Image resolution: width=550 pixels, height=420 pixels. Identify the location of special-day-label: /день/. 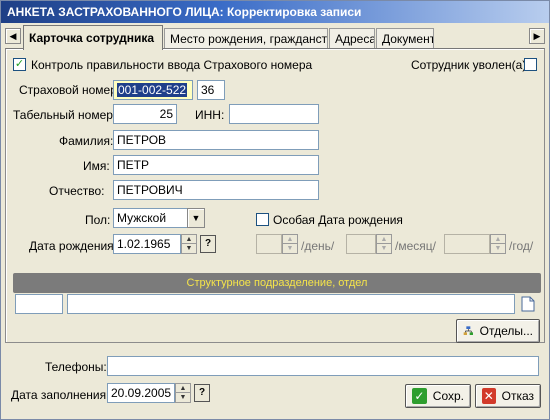
(318, 246).